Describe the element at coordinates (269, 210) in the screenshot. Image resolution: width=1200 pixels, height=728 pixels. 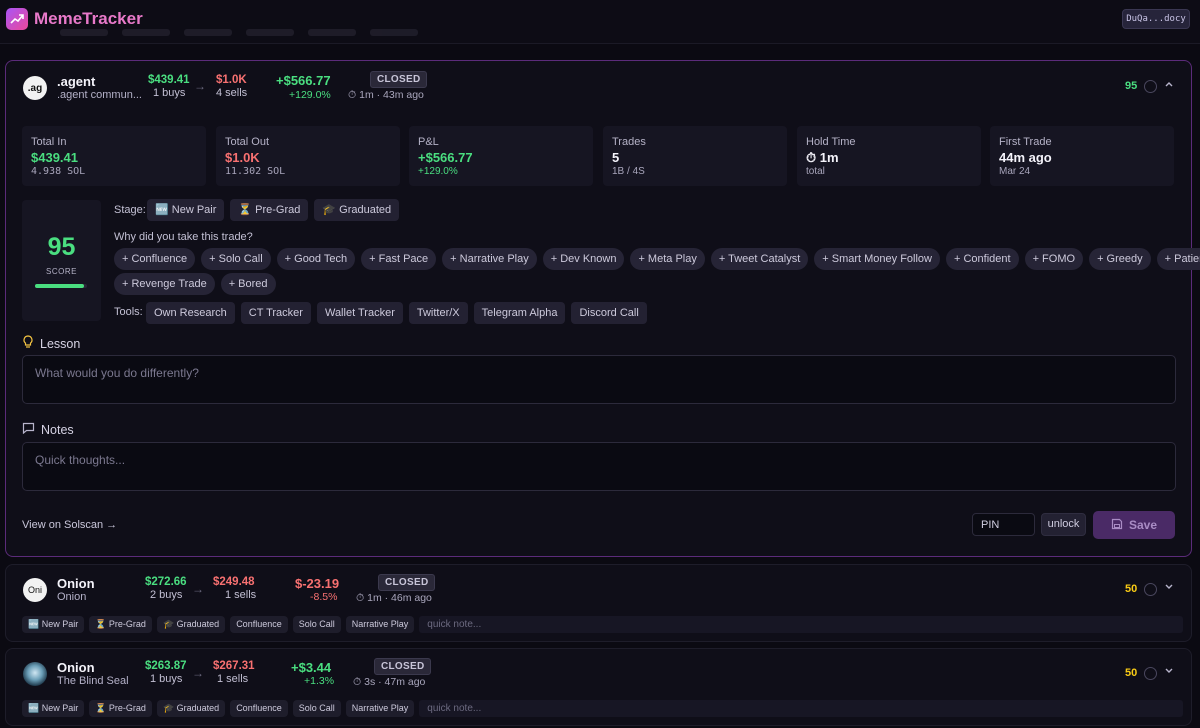
I see `stage-option: ⏳ Pre-Grad` at that location.